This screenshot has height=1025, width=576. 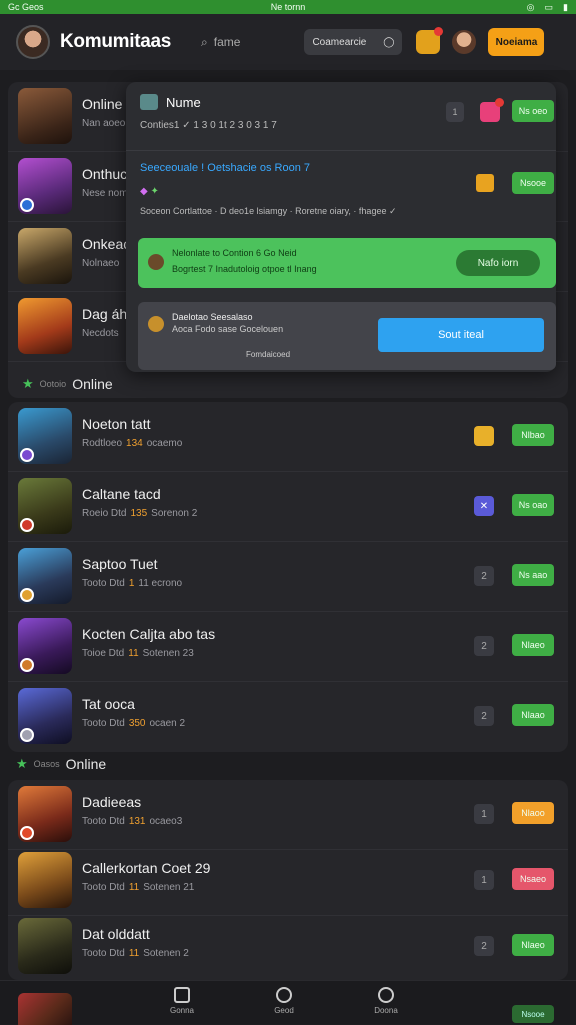 What do you see at coordinates (485, 183) in the screenshot?
I see `edit-icon` at bounding box center [485, 183].